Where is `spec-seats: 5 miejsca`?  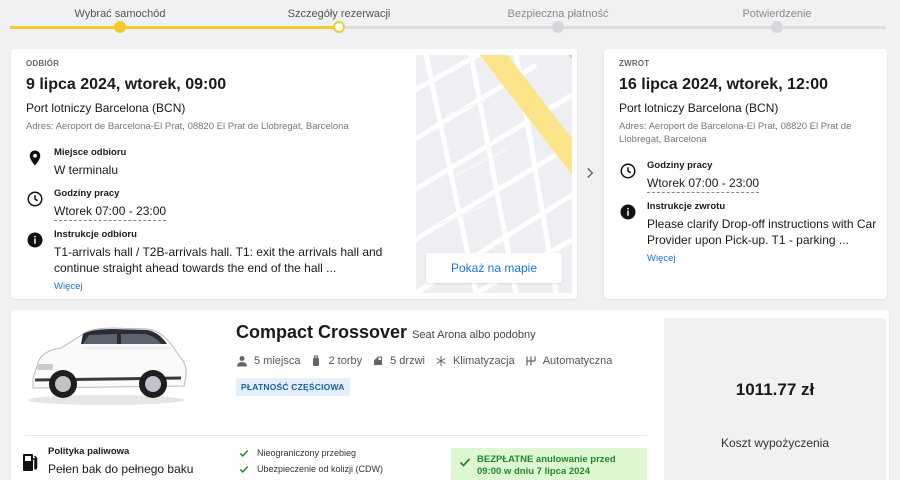
spec-seats: 5 miejsca is located at coordinates (268, 361).